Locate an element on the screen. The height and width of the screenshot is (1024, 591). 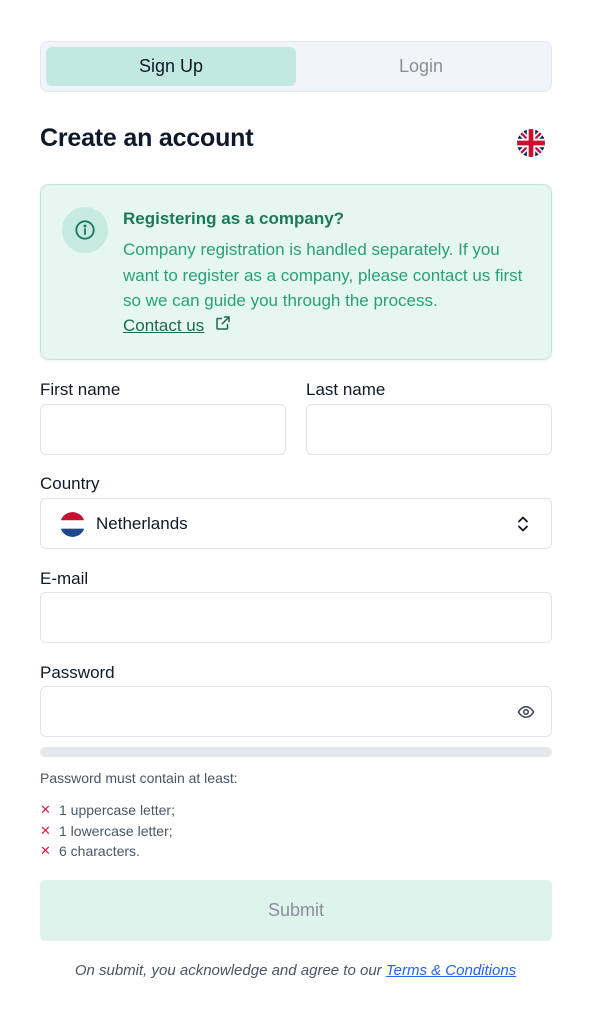
eye-icon is located at coordinates (526, 714).